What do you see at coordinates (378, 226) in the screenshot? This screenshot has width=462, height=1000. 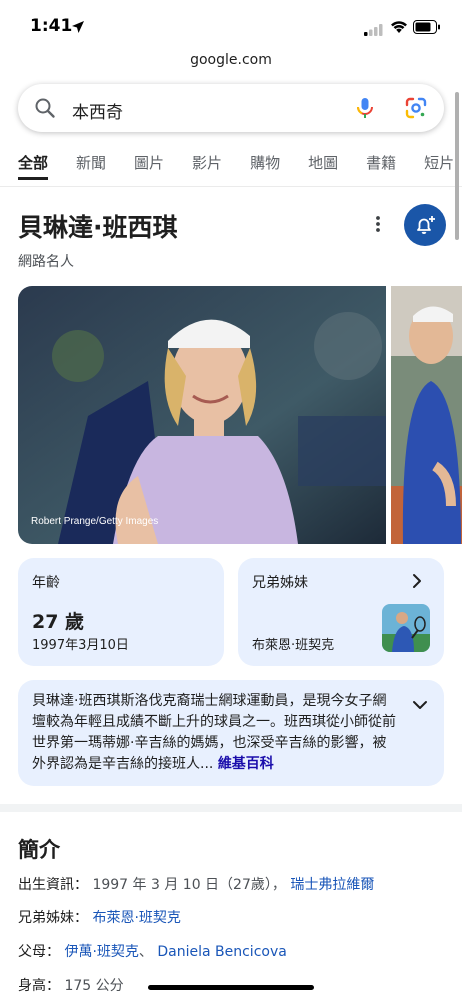 I see `more-options-icon` at bounding box center [378, 226].